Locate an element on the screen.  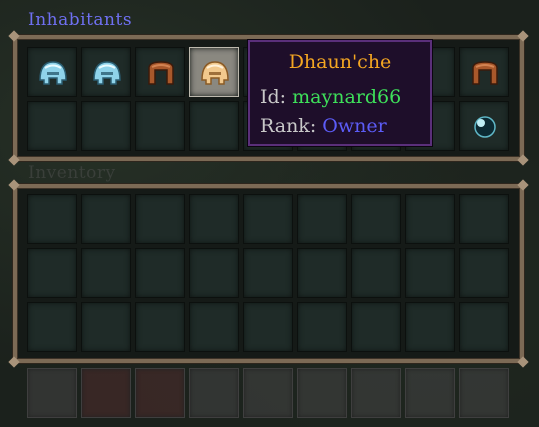
inhabitants-title: Inhabitants is located at coordinates (80, 20).